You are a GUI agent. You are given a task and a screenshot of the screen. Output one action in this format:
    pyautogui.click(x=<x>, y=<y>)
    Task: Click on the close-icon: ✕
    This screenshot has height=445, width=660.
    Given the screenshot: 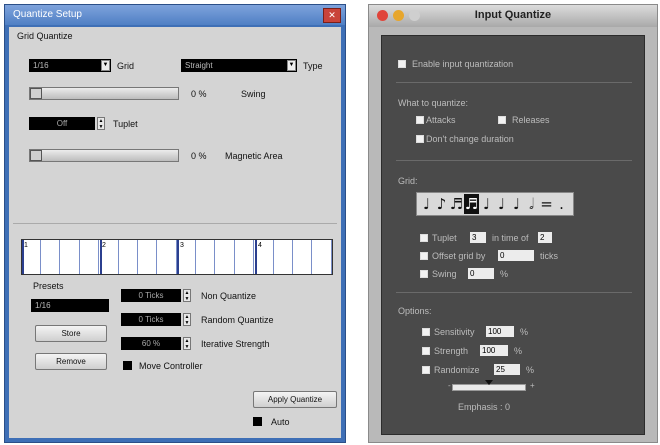 What is the action you would take?
    pyautogui.click(x=332, y=15)
    